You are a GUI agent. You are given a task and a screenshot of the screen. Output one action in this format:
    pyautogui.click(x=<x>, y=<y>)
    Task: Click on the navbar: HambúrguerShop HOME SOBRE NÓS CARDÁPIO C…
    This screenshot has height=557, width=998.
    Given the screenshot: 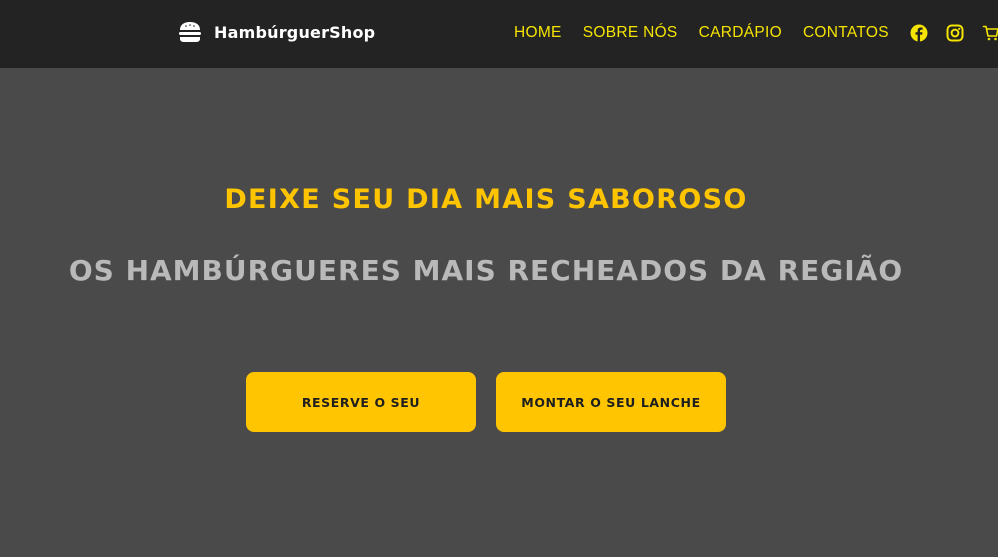 What is the action you would take?
    pyautogui.click(x=499, y=34)
    